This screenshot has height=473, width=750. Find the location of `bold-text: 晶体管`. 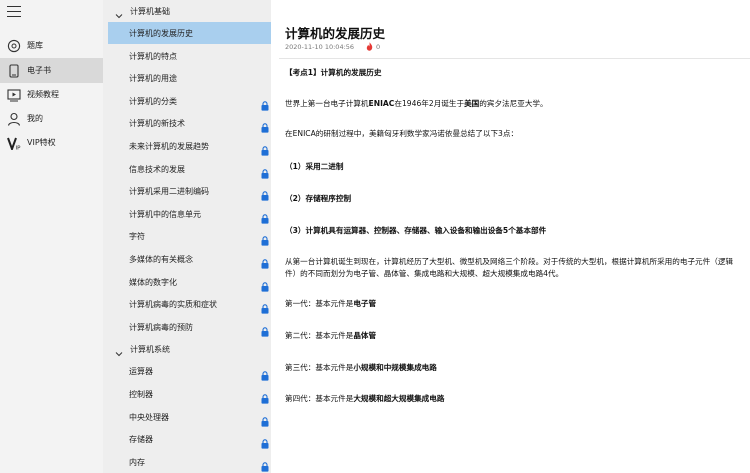

bold-text: 晶体管 is located at coordinates (365, 335).